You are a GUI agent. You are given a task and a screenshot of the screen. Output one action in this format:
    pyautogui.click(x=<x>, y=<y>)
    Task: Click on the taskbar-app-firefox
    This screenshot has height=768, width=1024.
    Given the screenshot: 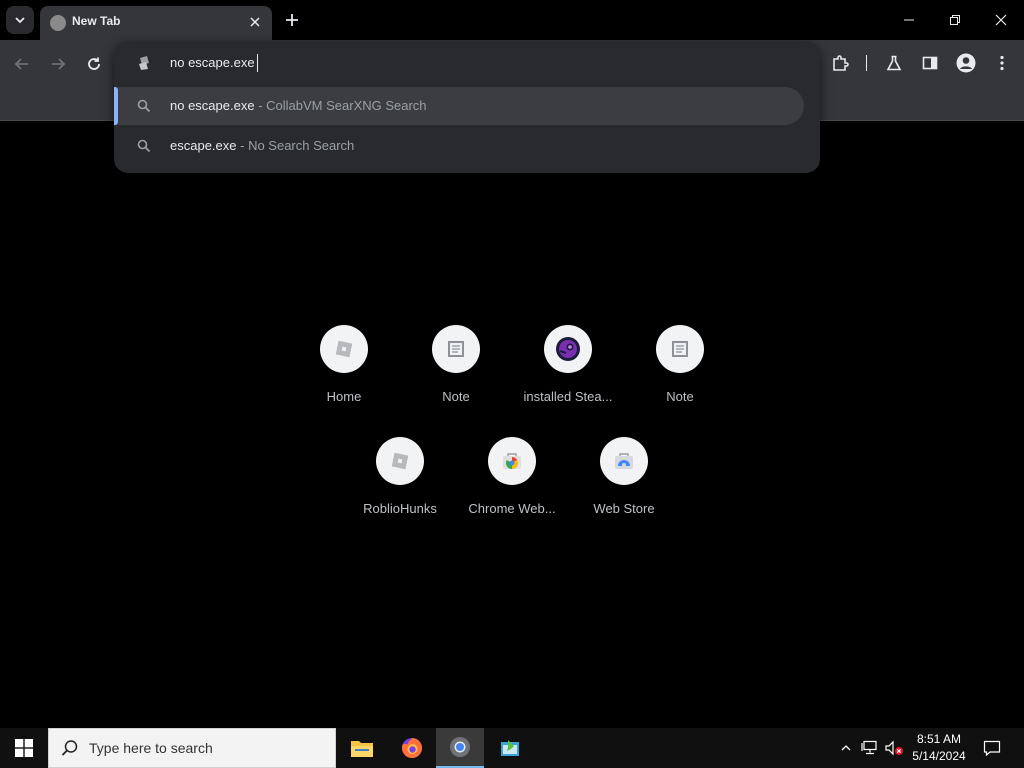 What is the action you would take?
    pyautogui.click(x=412, y=748)
    